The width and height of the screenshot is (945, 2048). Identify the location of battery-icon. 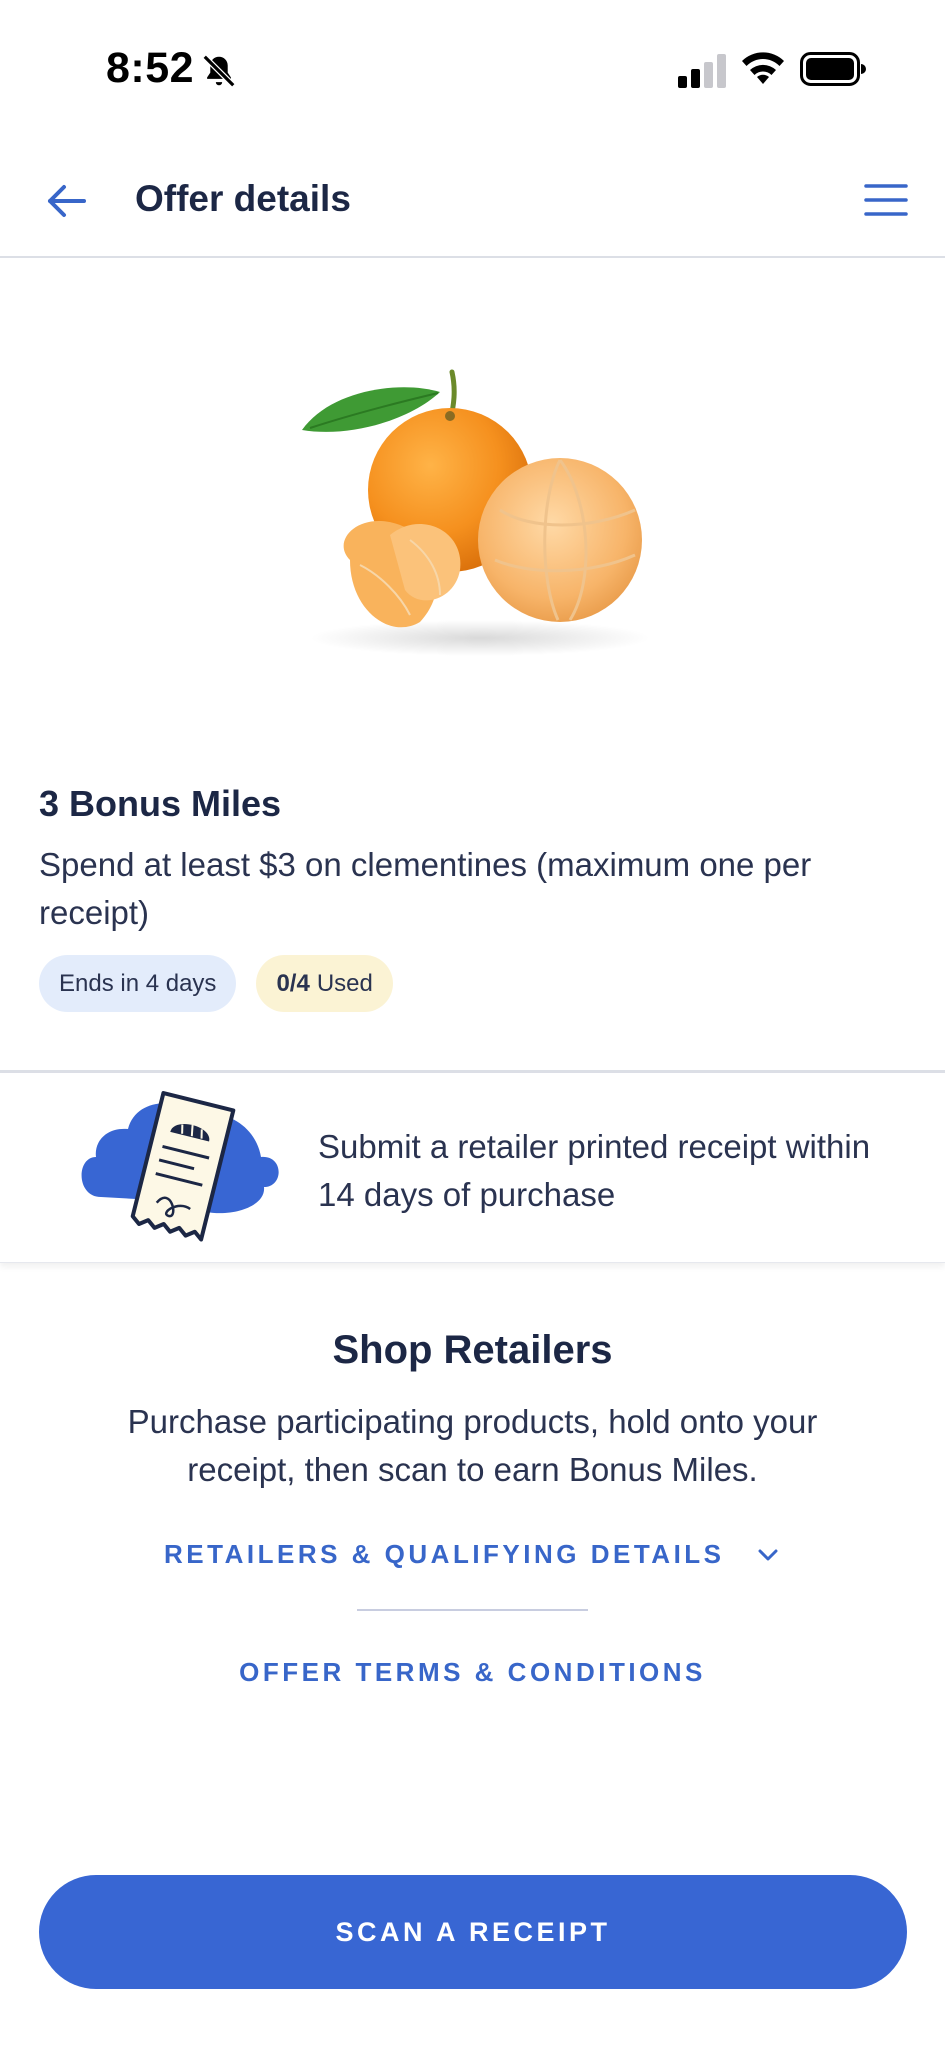
(833, 69).